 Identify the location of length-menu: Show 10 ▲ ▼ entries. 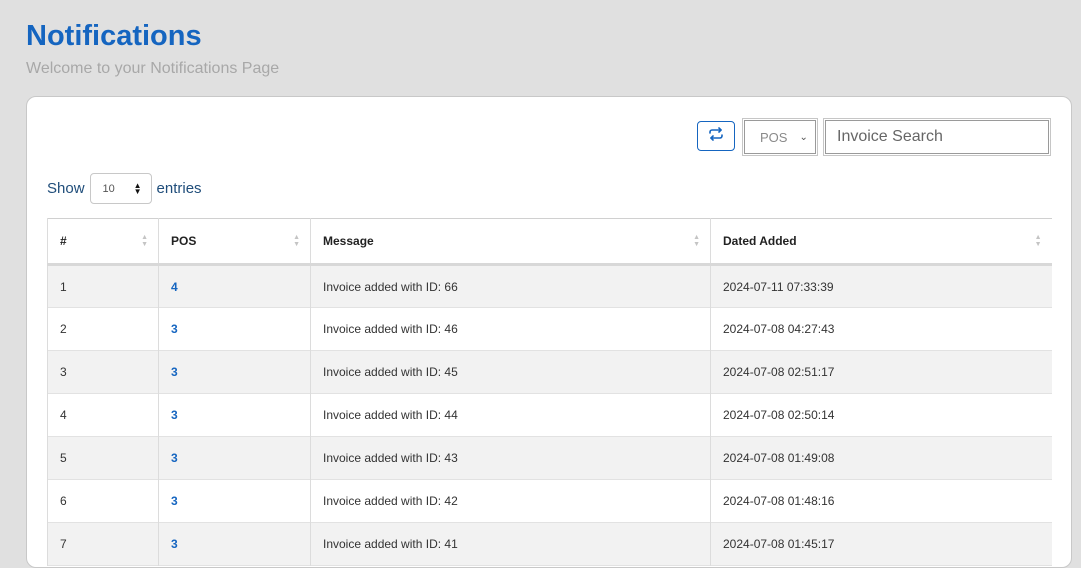
(124, 188).